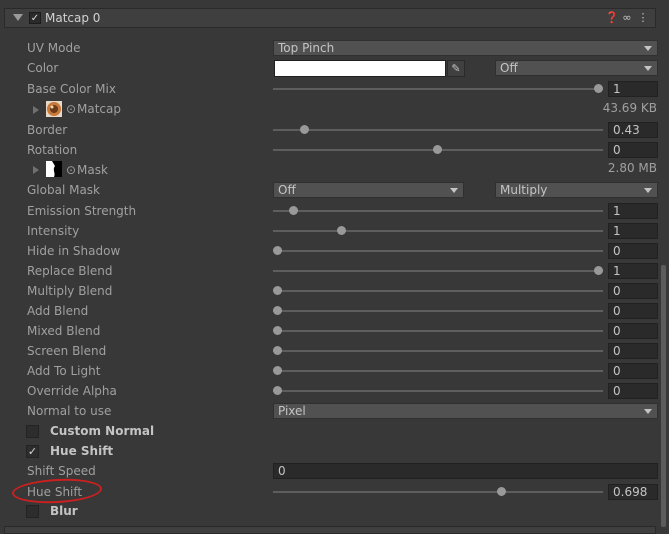 This screenshot has width=669, height=534. Describe the element at coordinates (465, 411) in the screenshot. I see `normal-to-use-dropdown: Pixel` at that location.